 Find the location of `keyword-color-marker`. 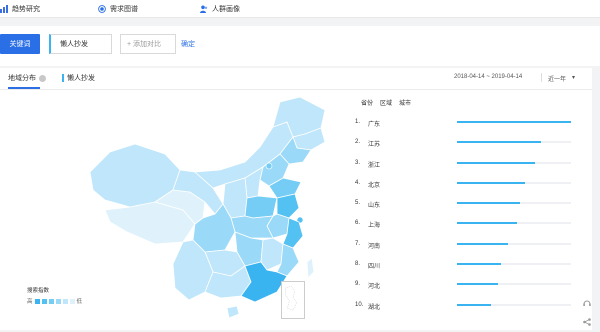

keyword-color-marker is located at coordinates (63, 78).